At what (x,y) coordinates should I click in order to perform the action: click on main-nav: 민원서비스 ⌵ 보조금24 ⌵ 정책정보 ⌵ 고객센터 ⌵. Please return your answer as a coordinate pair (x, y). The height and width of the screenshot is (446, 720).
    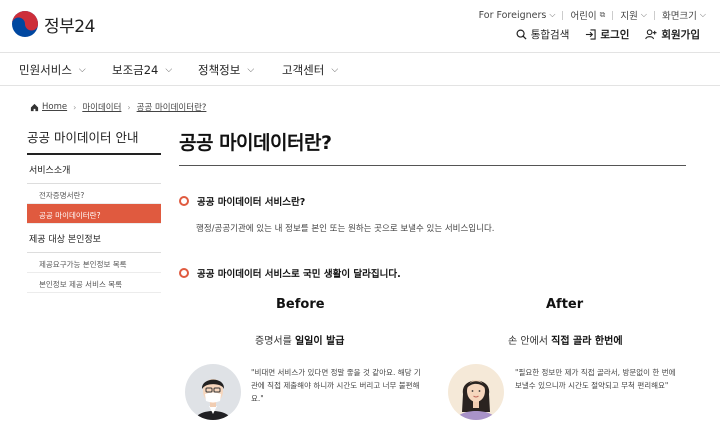
    Looking at the image, I should click on (360, 69).